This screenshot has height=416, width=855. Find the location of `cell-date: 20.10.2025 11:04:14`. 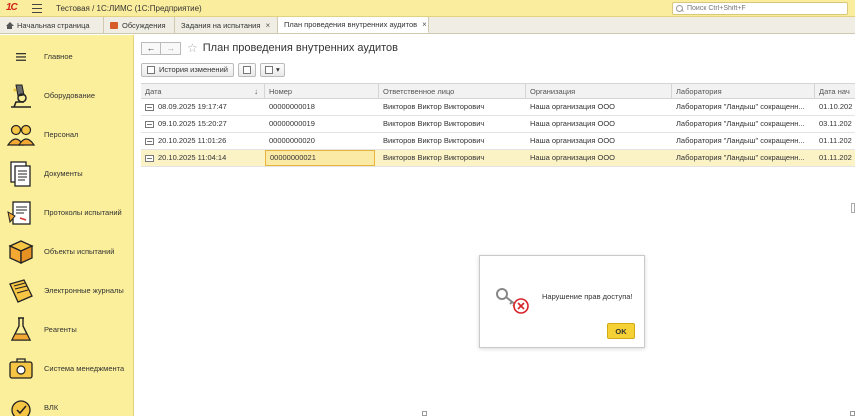

cell-date: 20.10.2025 11:04:14 is located at coordinates (203, 158).